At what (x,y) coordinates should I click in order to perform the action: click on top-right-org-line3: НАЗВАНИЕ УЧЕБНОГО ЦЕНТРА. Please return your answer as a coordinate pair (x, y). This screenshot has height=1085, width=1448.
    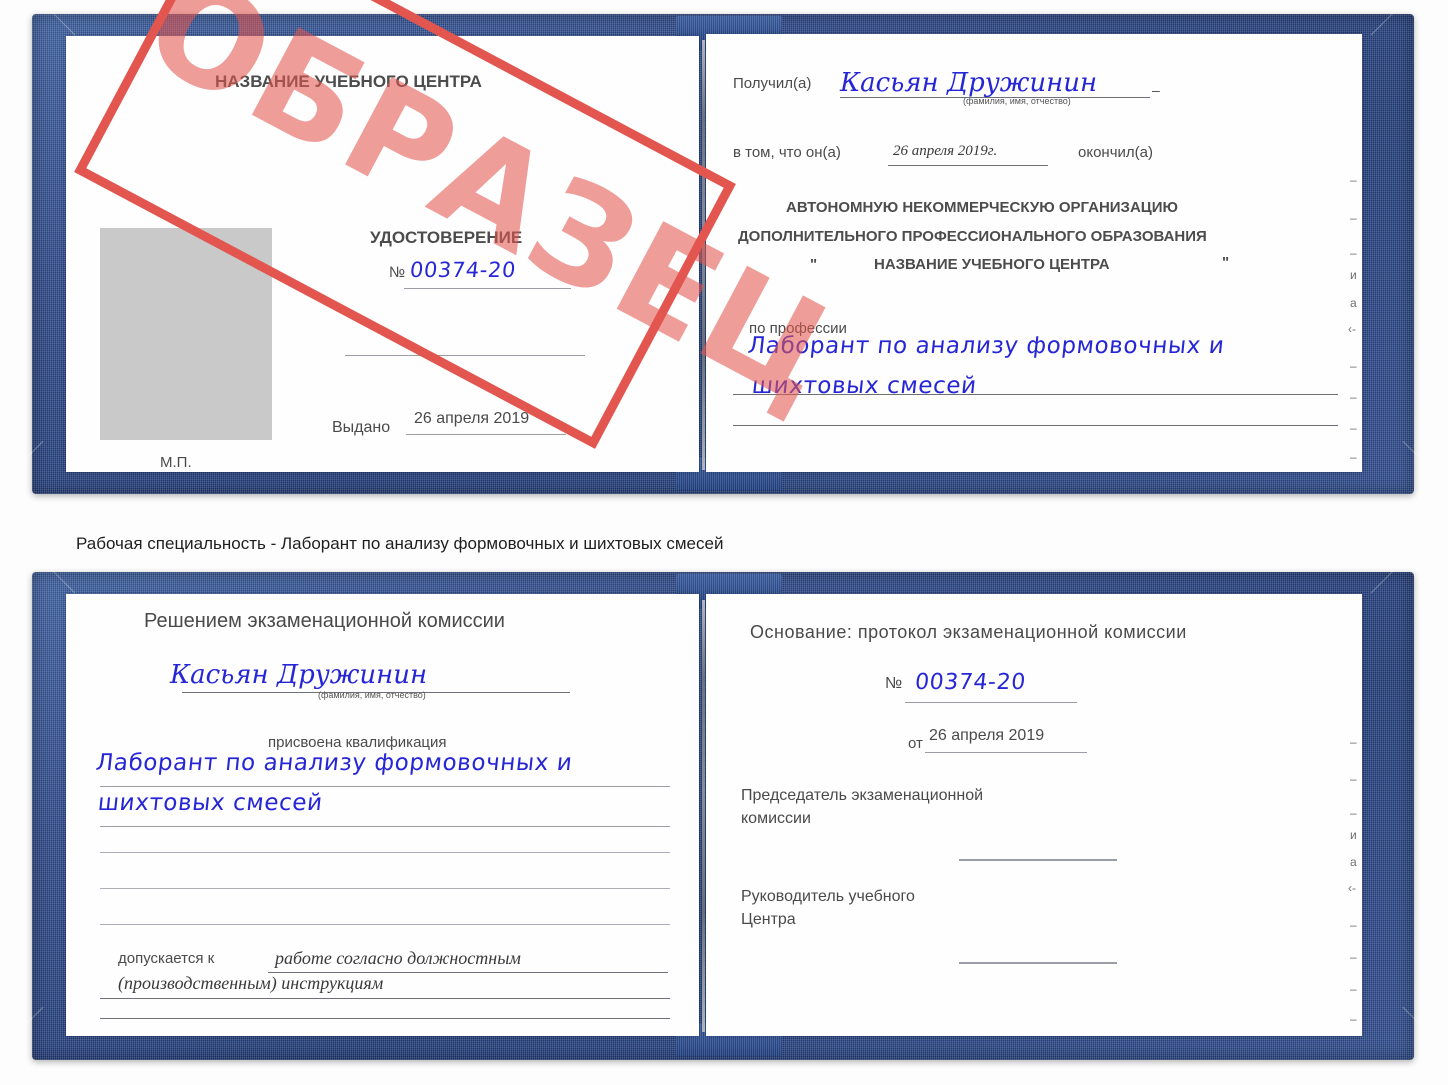
    Looking at the image, I should click on (992, 264).